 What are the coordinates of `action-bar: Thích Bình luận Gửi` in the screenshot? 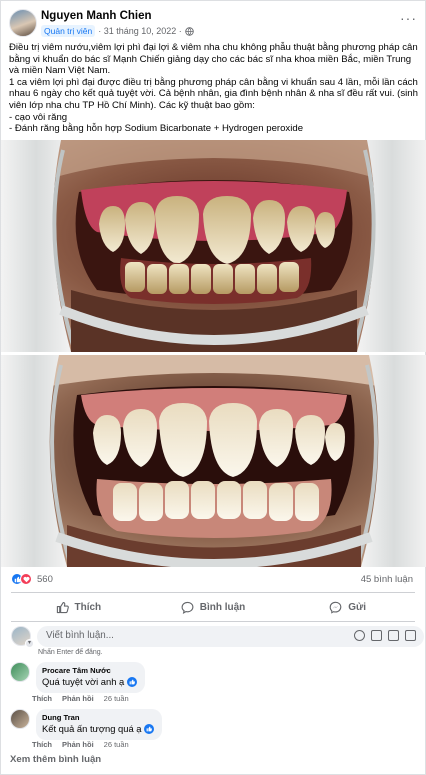 It's located at (213, 607).